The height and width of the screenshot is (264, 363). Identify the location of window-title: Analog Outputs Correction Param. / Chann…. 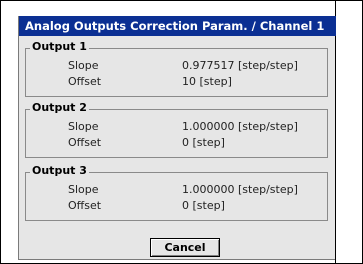
(177, 26).